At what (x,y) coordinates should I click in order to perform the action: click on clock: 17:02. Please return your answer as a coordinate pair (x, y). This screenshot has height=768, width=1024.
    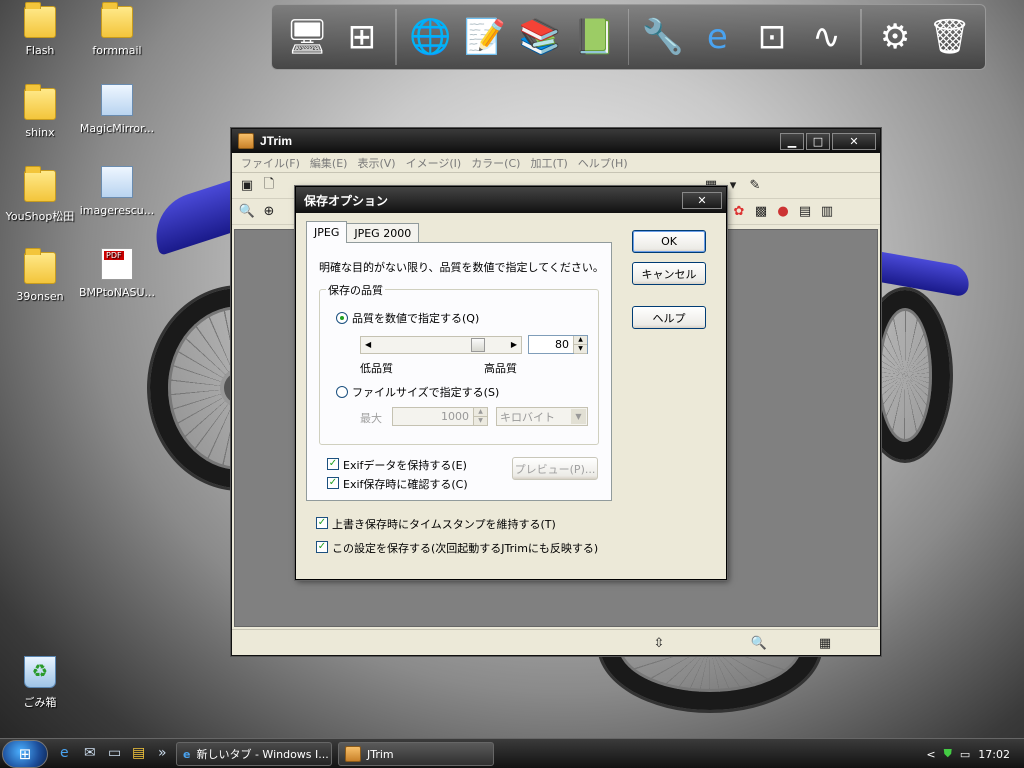
    Looking at the image, I should click on (994, 754).